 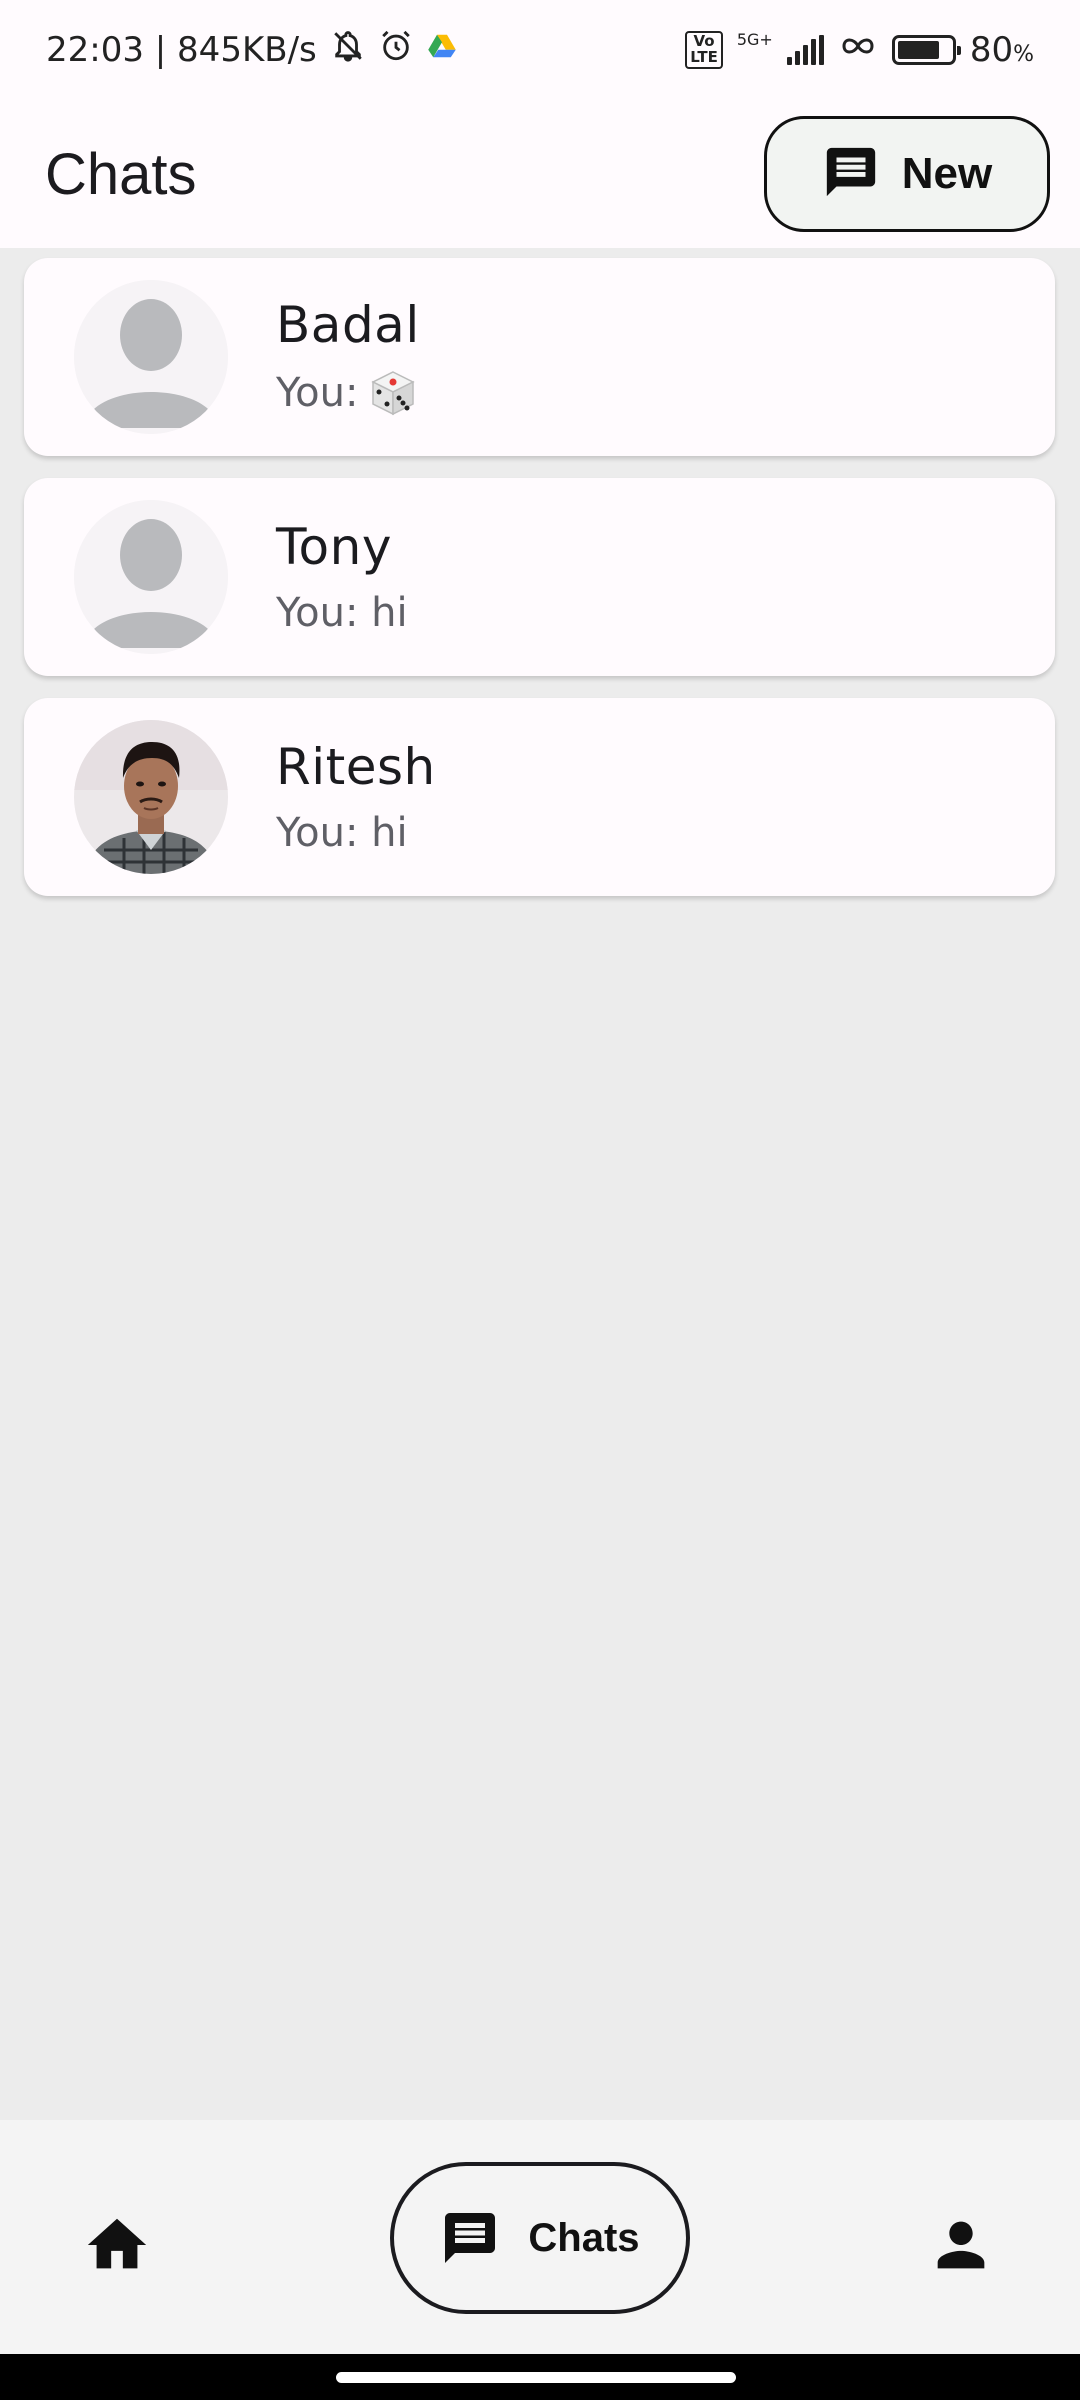 What do you see at coordinates (396, 50) in the screenshot?
I see `alarm-icon` at bounding box center [396, 50].